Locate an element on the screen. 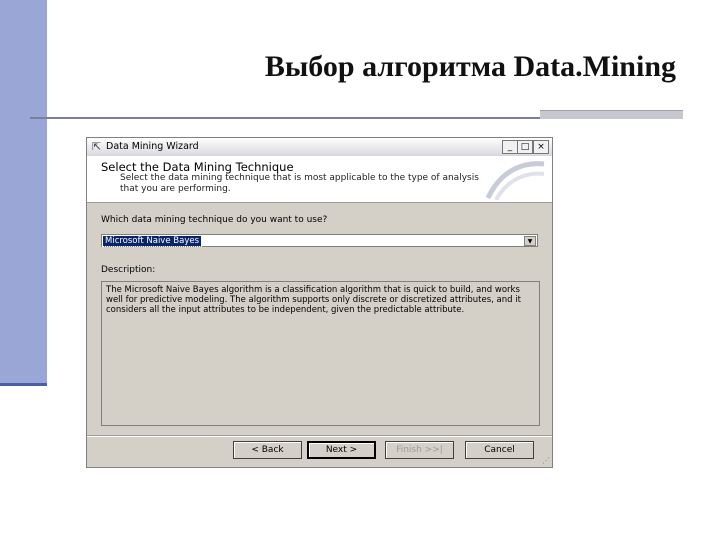  window-titlebar: ⇱ Data Mining Wizard _ □ × is located at coordinates (319, 147).